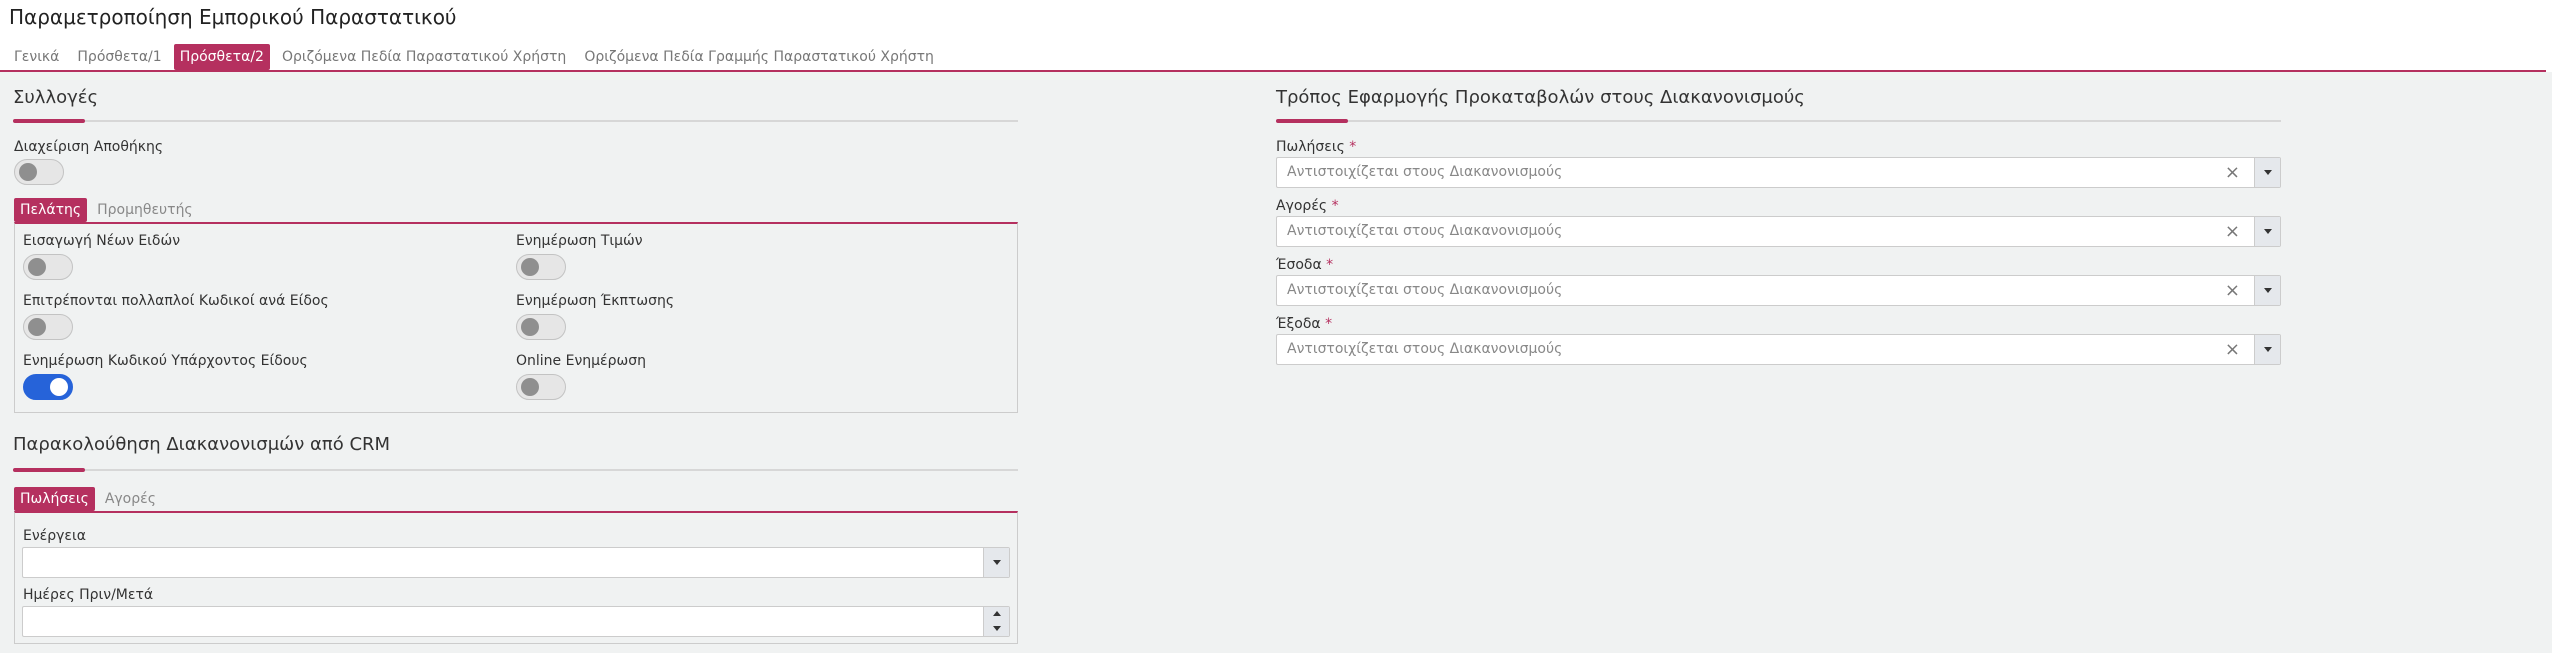 The width and height of the screenshot is (2552, 653). I want to click on days-input, so click(516, 621).